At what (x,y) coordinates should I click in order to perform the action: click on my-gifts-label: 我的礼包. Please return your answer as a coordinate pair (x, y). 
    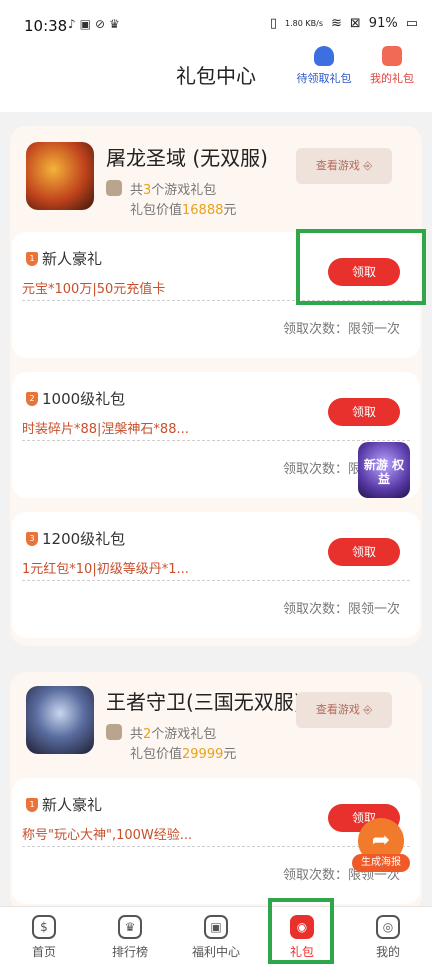
    Looking at the image, I should click on (392, 78).